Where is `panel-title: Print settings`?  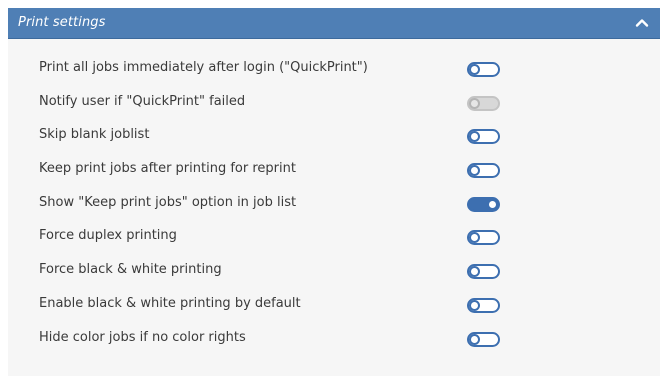
panel-title: Print settings is located at coordinates (62, 22).